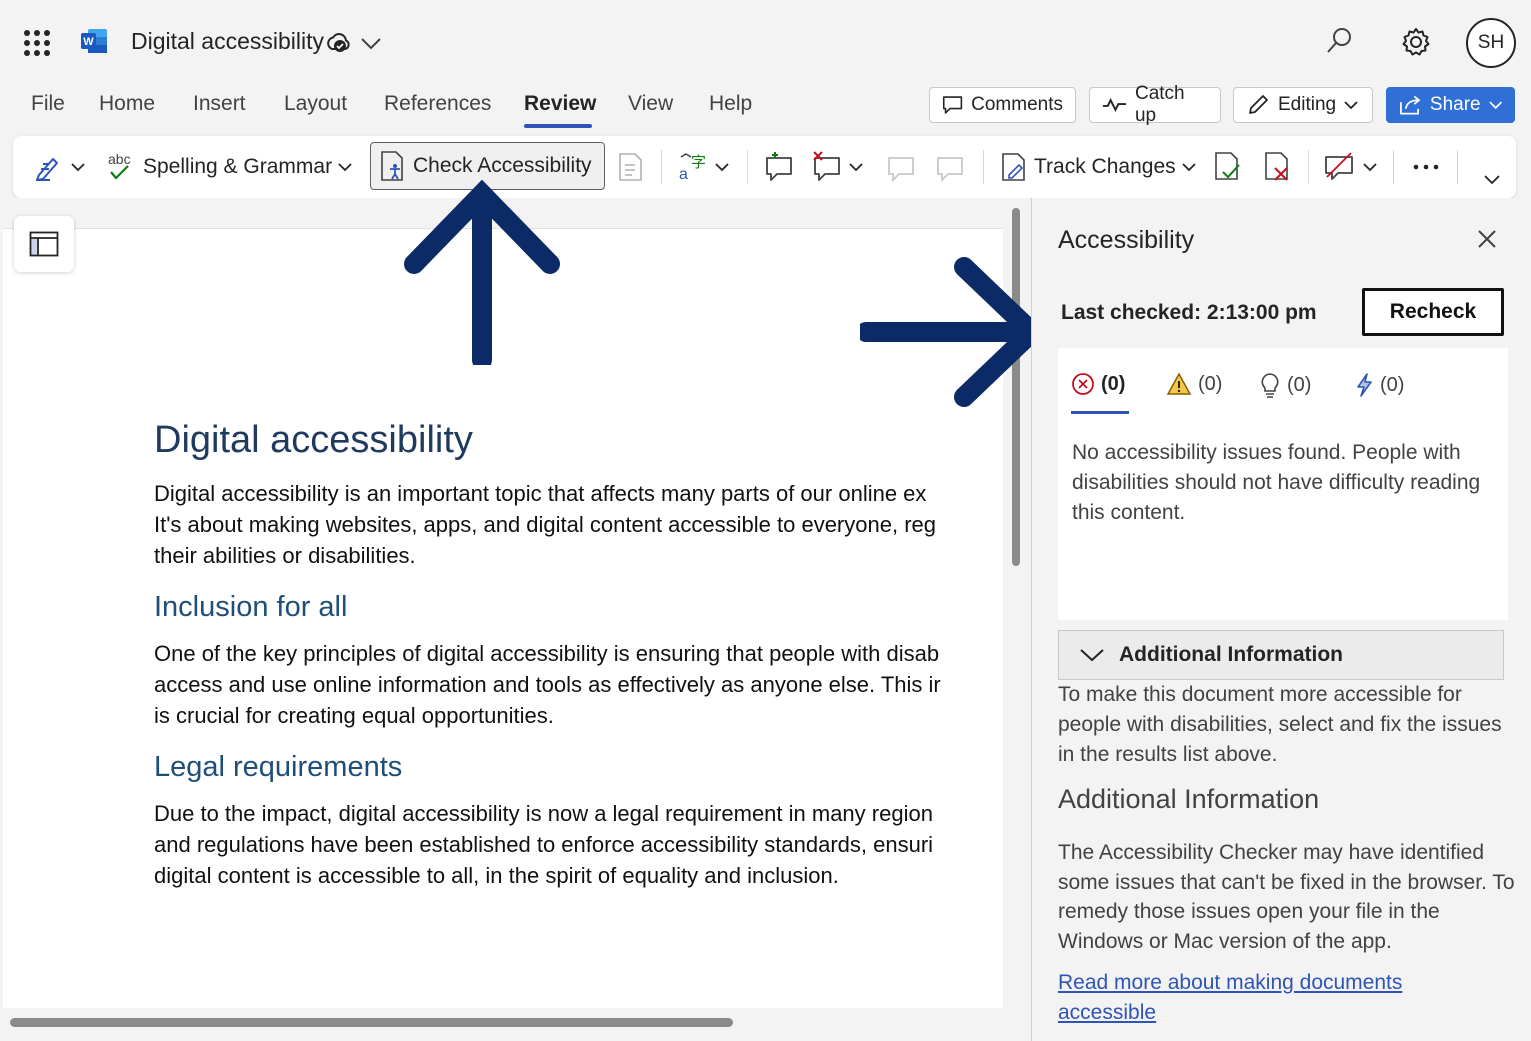  What do you see at coordinates (953, 332) in the screenshot?
I see `annotation-arrow-right` at bounding box center [953, 332].